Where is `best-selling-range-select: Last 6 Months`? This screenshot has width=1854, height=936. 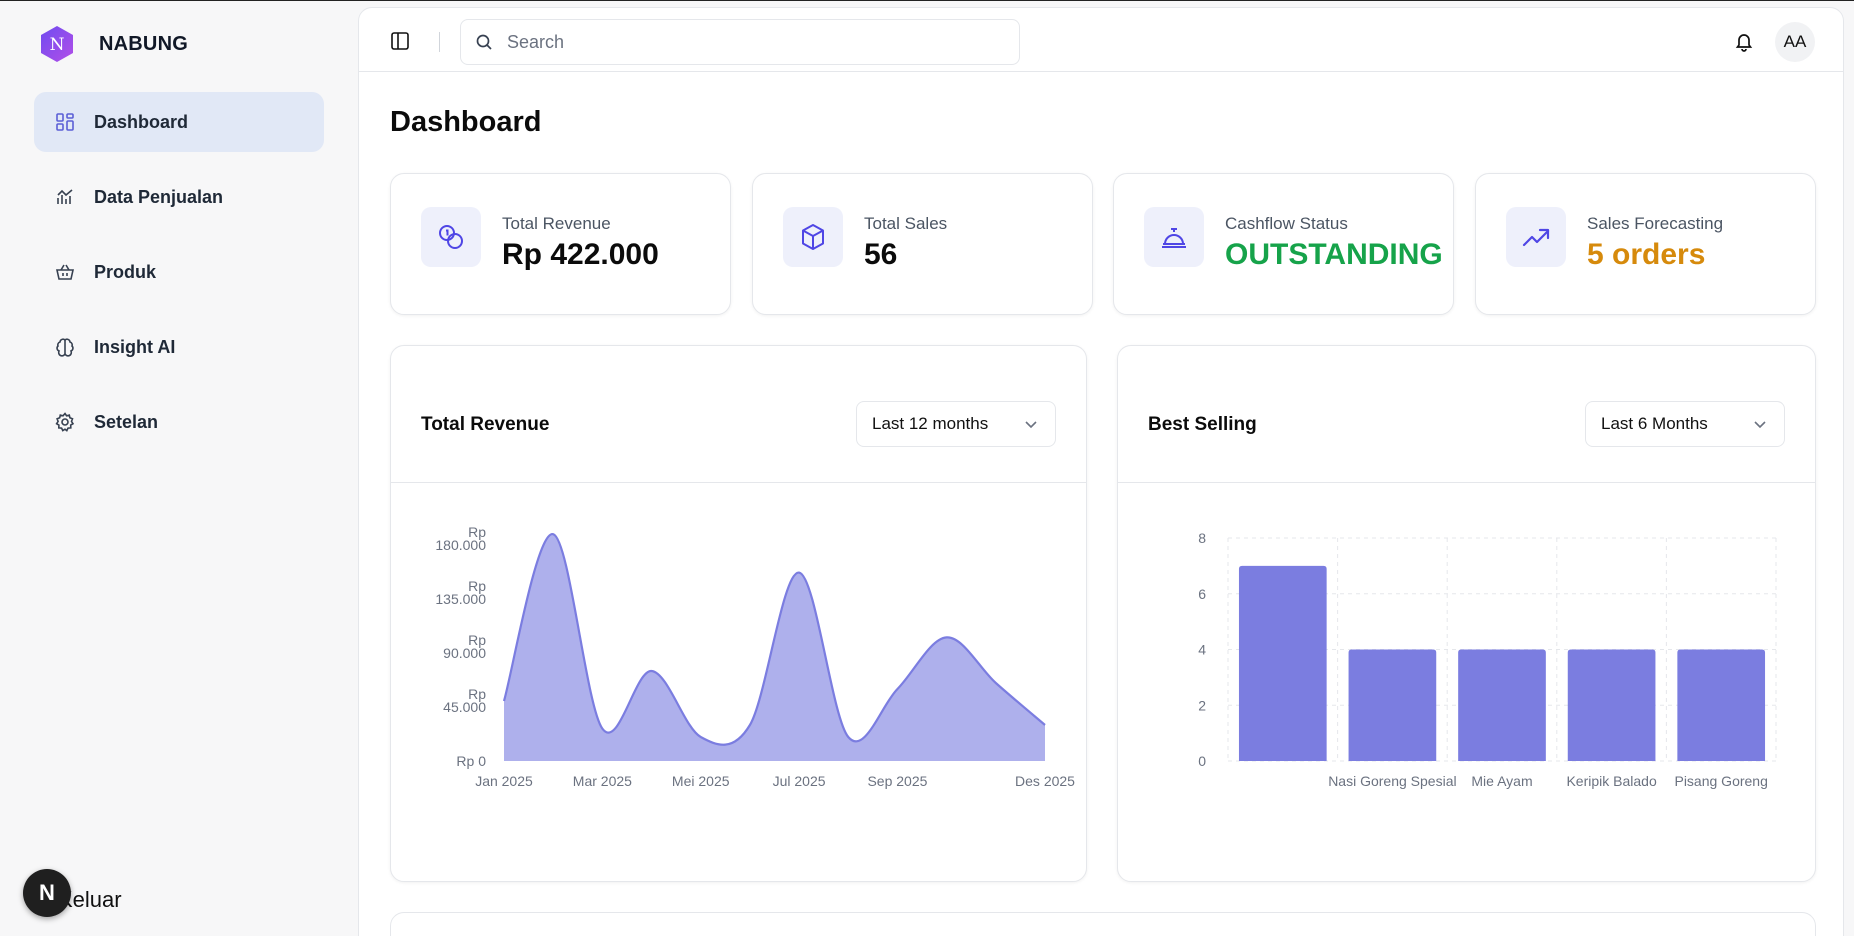 best-selling-range-select: Last 6 Months is located at coordinates (1685, 424).